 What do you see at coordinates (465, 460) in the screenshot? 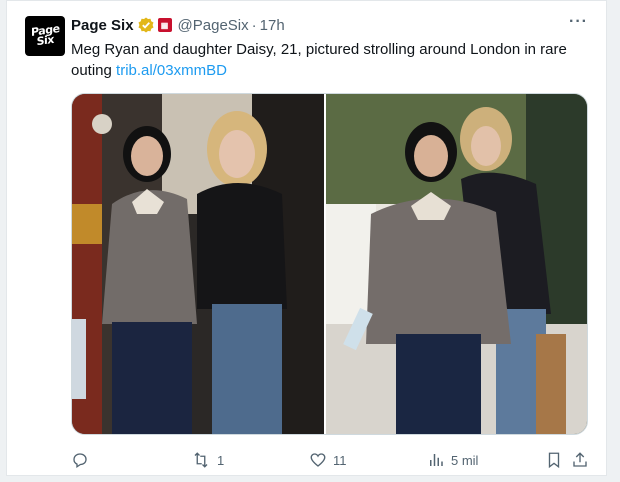
I see `views-count: 5 mil` at bounding box center [465, 460].